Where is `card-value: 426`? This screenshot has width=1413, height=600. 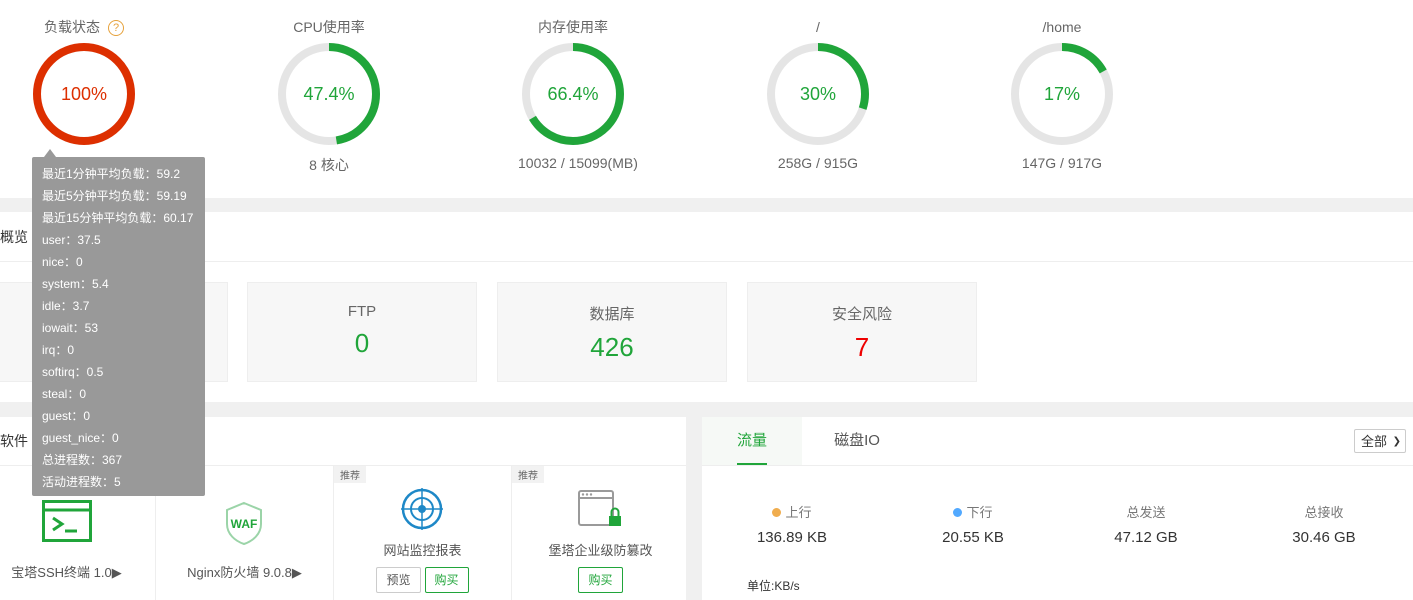 card-value: 426 is located at coordinates (612, 347).